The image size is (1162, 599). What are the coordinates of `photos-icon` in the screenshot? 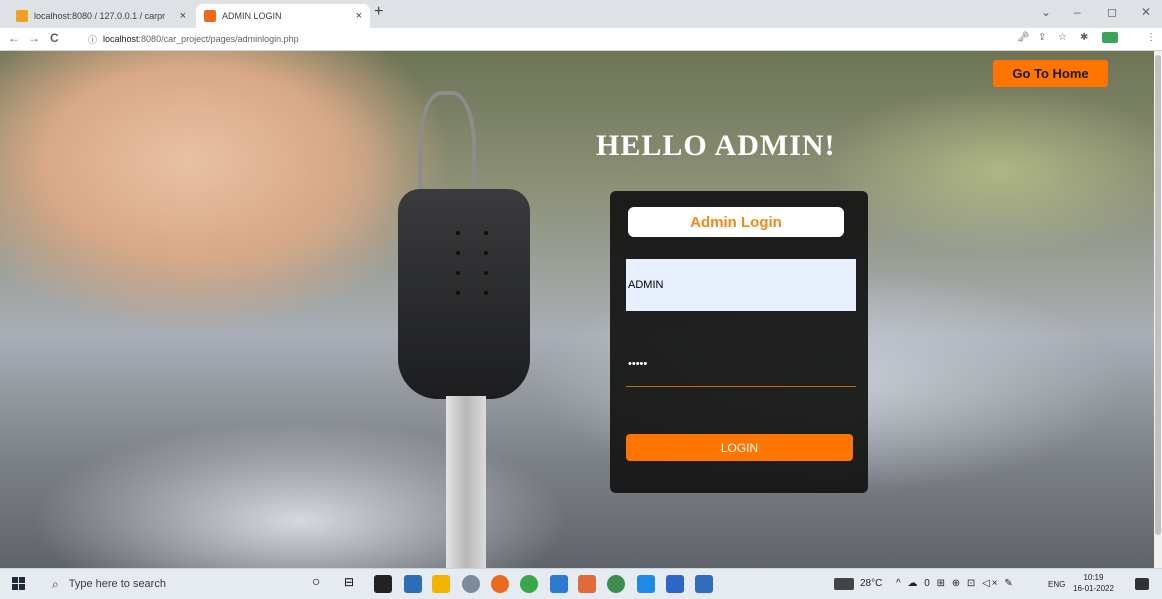 It's located at (704, 584).